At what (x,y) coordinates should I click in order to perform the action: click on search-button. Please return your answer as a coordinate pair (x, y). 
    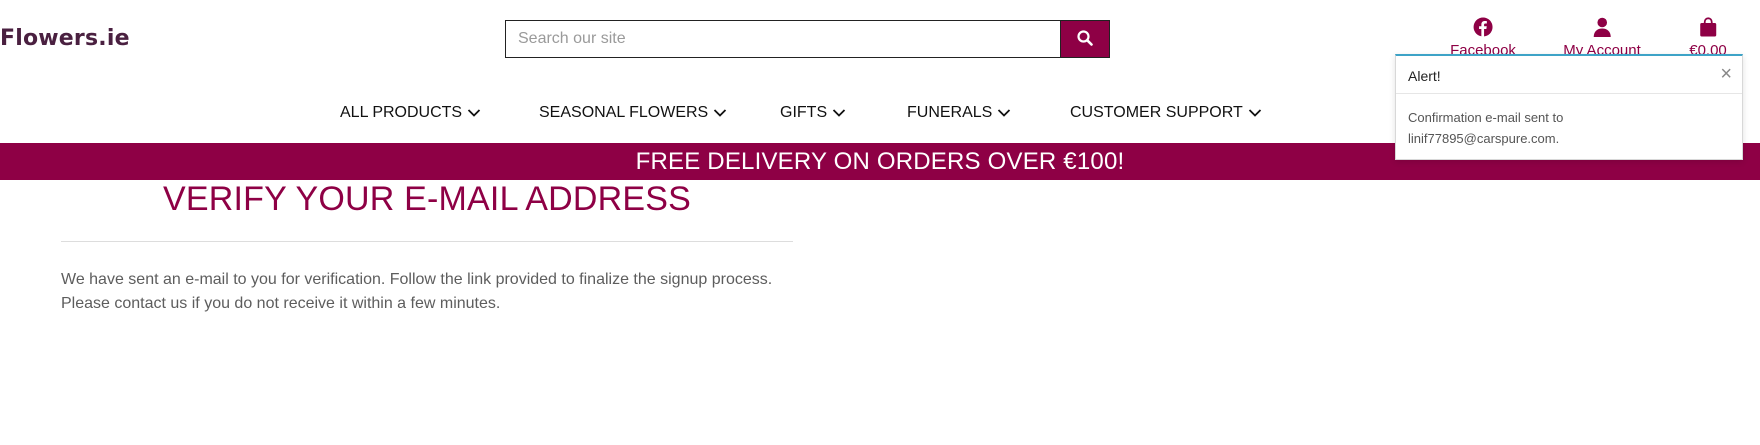
    Looking at the image, I should click on (1085, 39).